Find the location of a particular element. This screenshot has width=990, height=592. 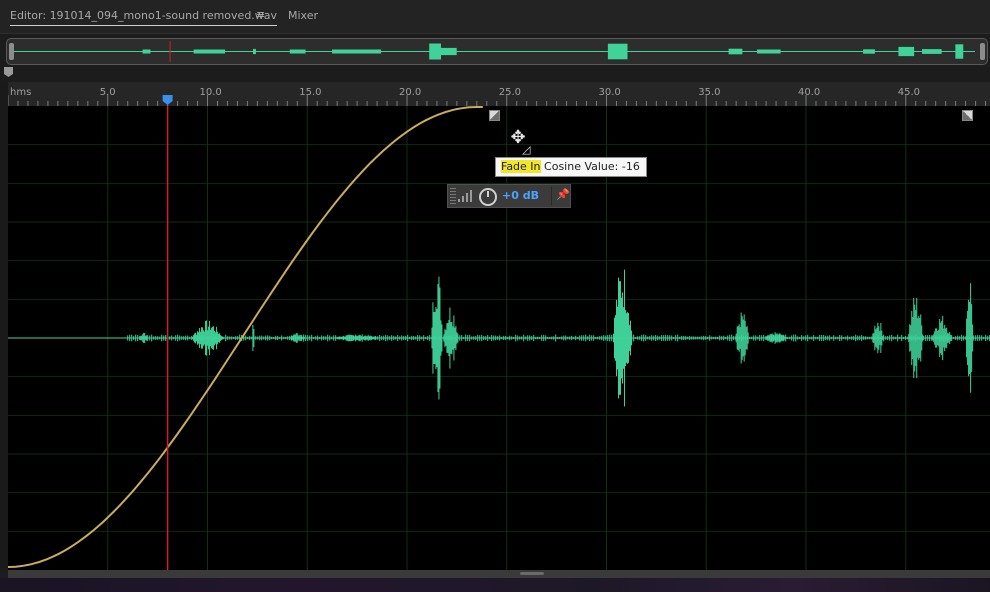

hud-separator is located at coordinates (551, 196).